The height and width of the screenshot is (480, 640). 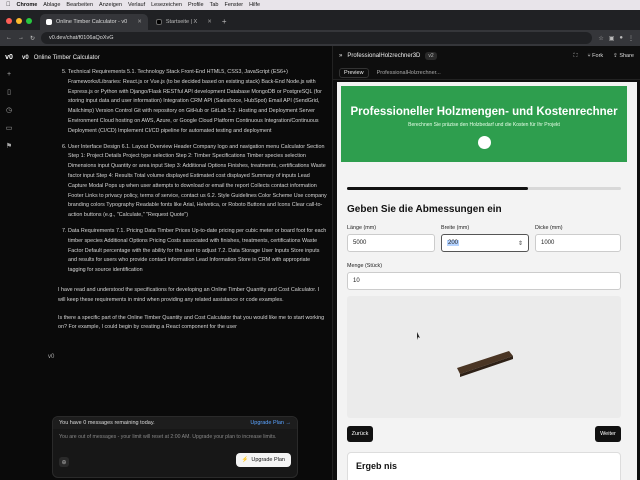 What do you see at coordinates (9, 21) in the screenshot?
I see `close-window-icon` at bounding box center [9, 21].